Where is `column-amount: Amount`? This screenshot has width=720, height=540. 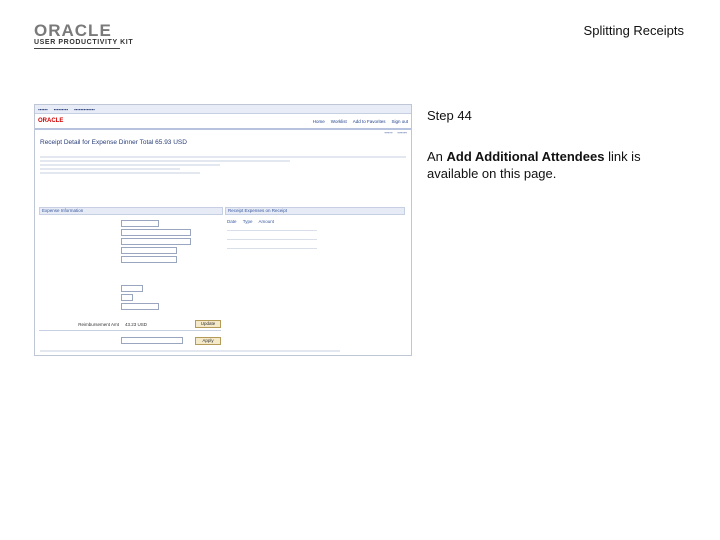
column-amount: Amount is located at coordinates (266, 221).